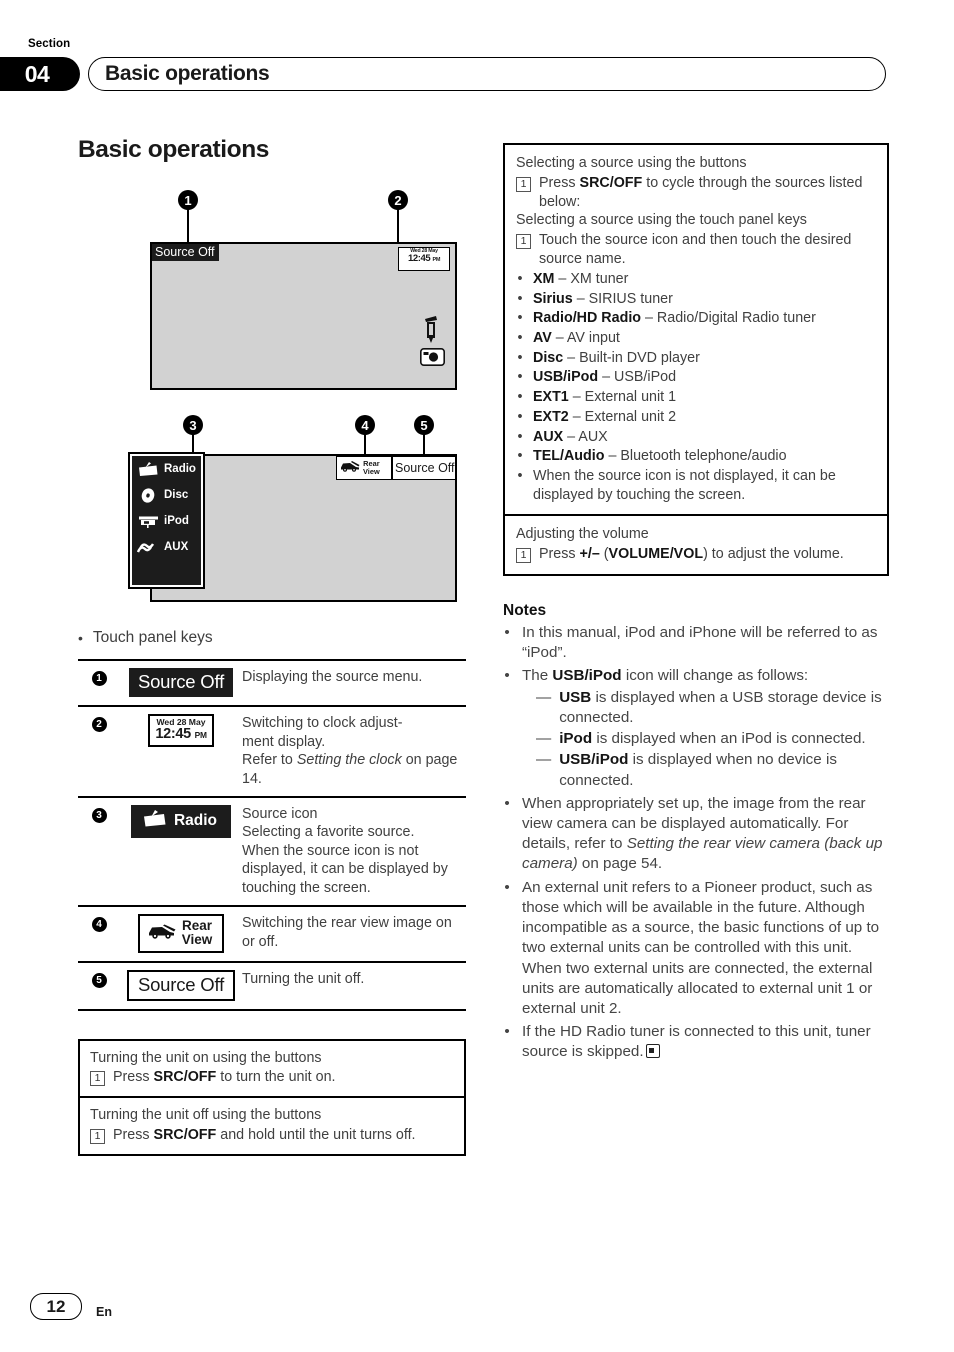 Image resolution: width=954 pixels, height=1352 pixels. Describe the element at coordinates (697, 338) in the screenshot. I see `list-item: • AV – AV input` at that location.